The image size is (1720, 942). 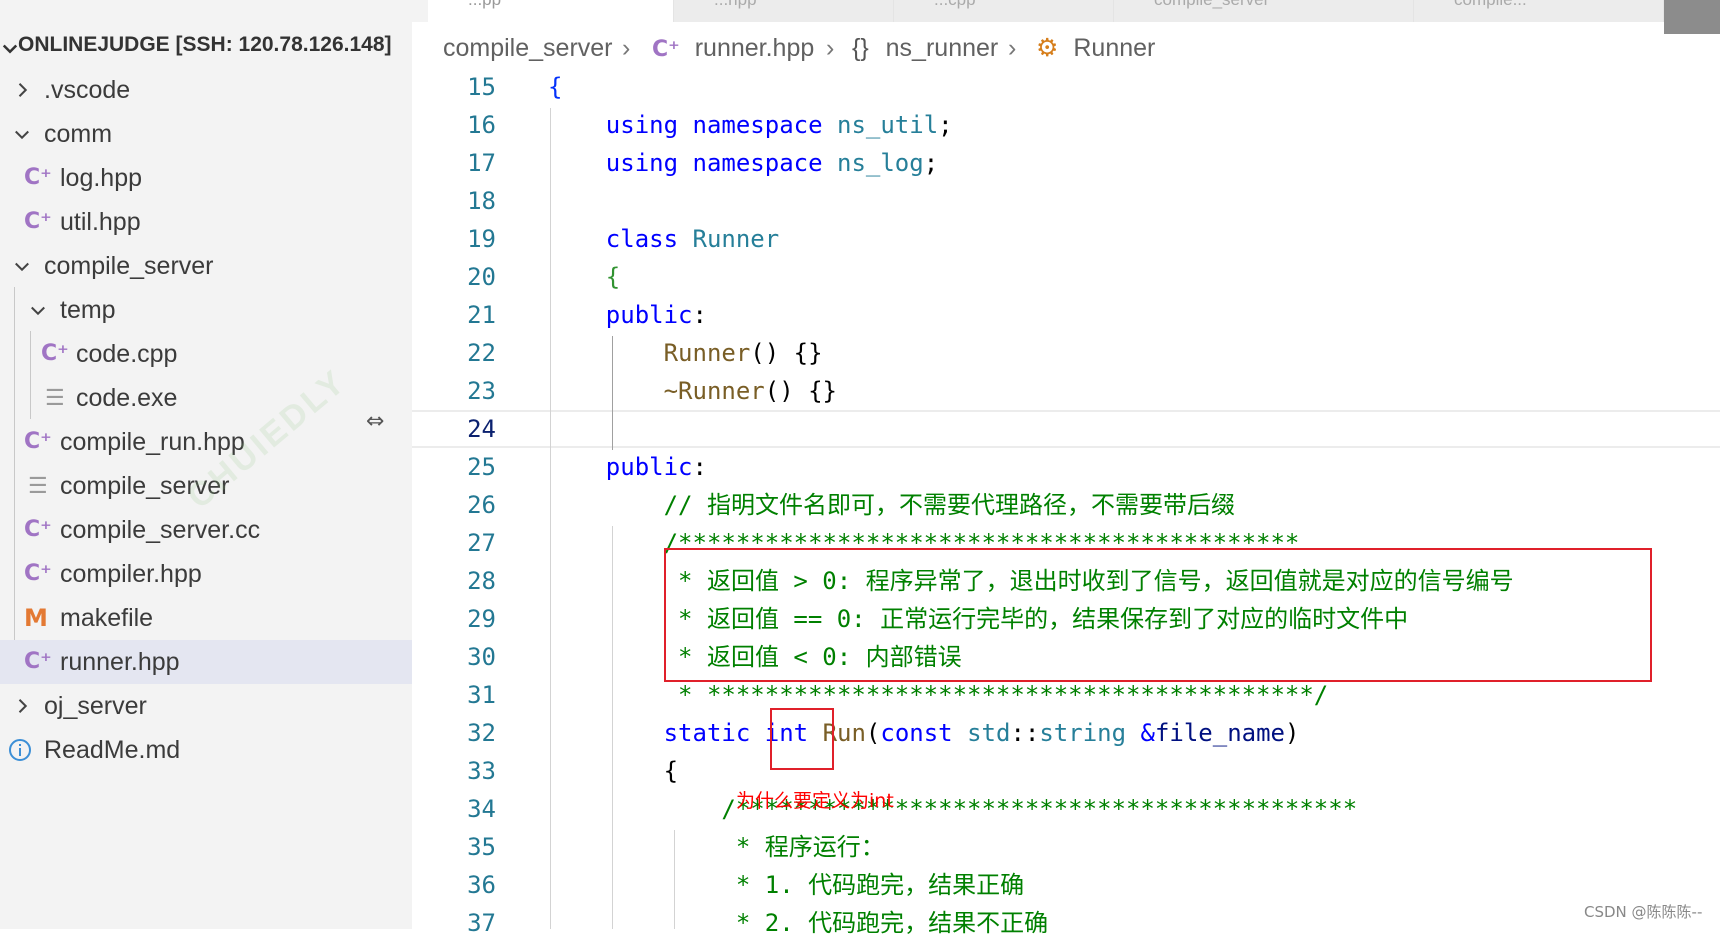 What do you see at coordinates (925, 48) in the screenshot?
I see `breadcrumb-namespace-item: {} ns_runner` at bounding box center [925, 48].